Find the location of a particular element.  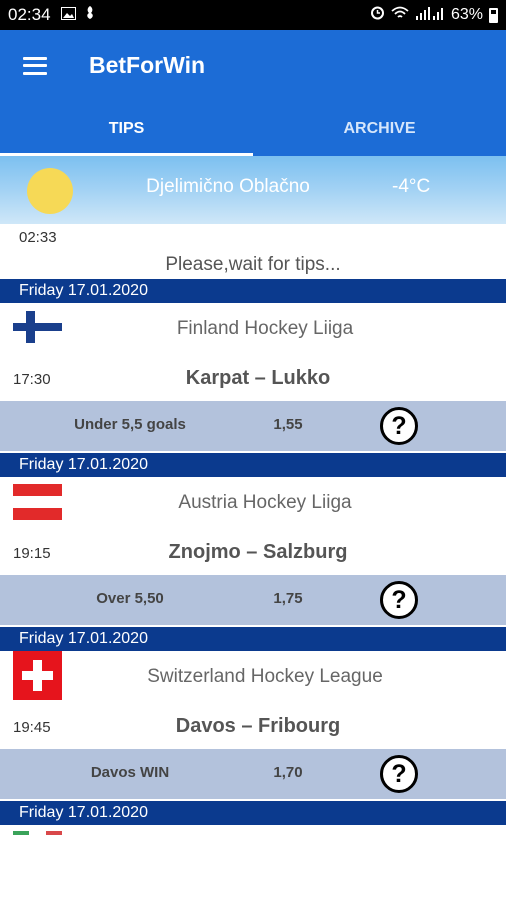

notification-icon is located at coordinates (90, 15).